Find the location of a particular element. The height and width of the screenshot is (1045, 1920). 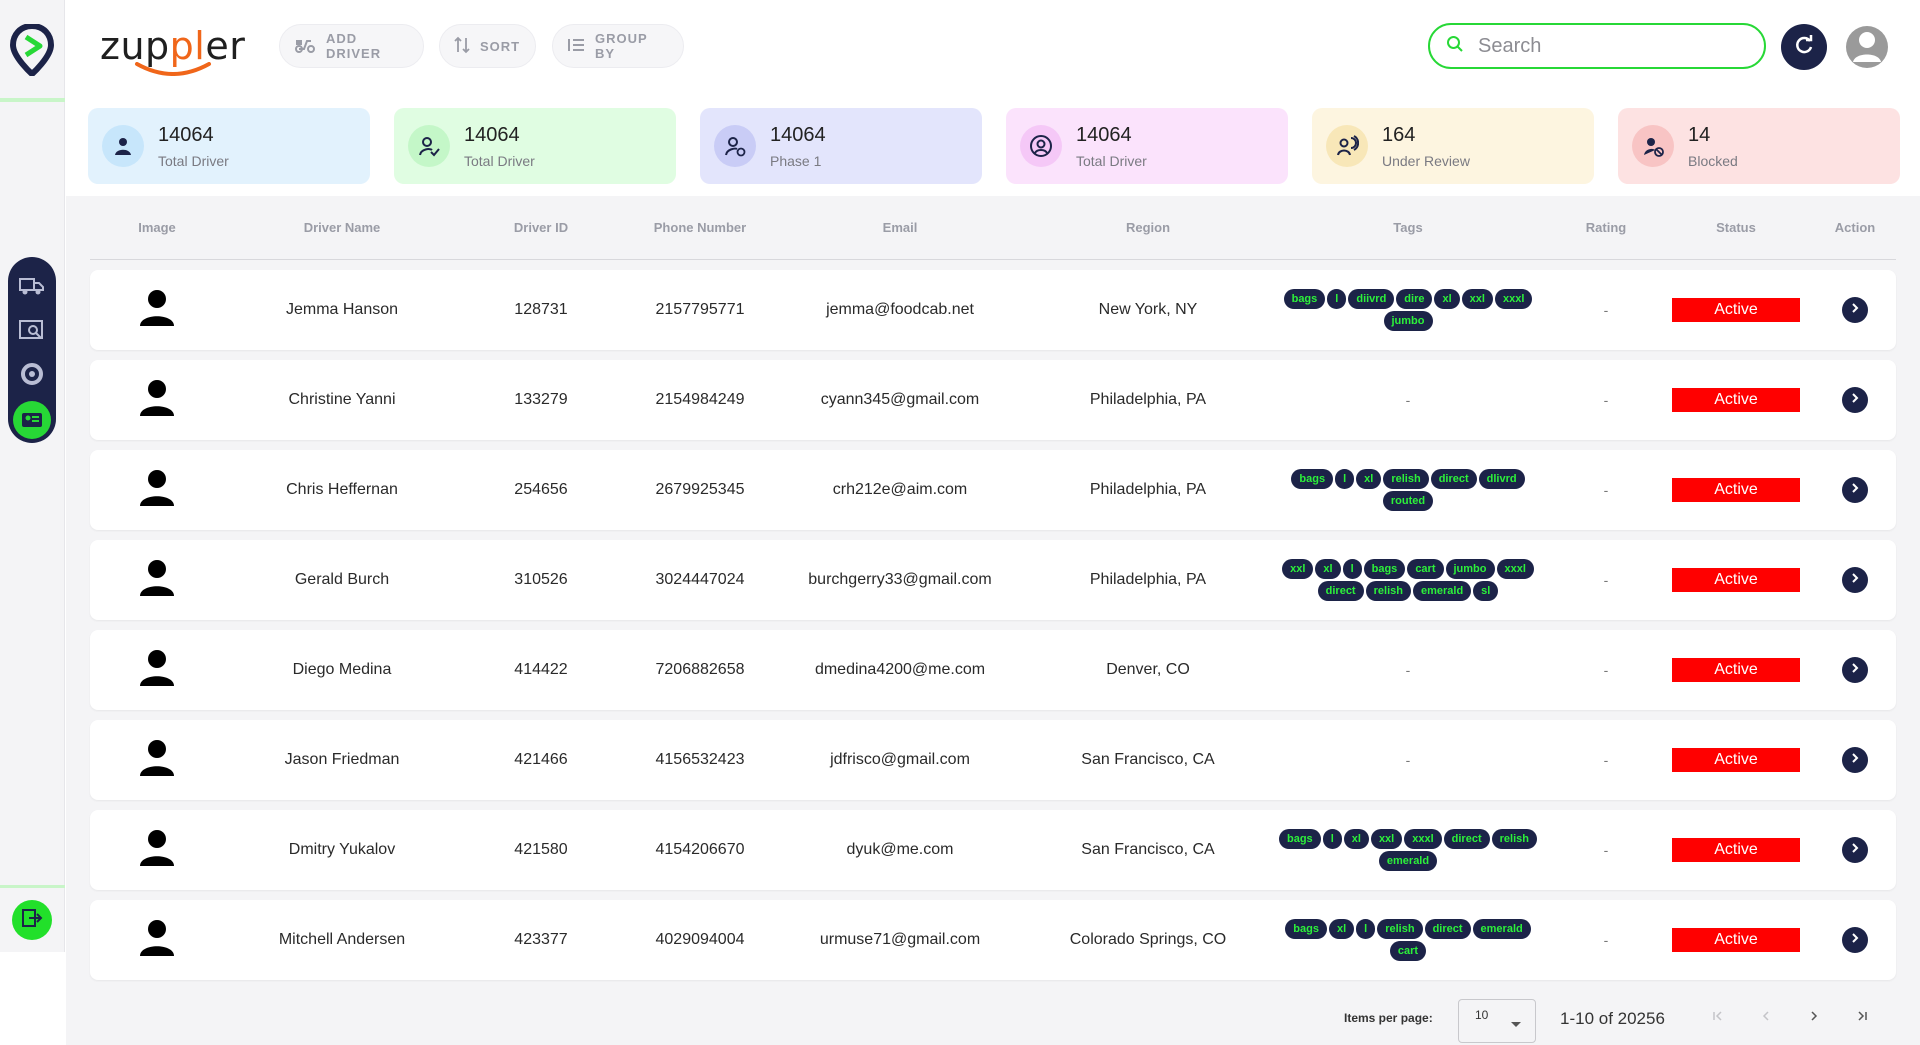

user-avatar is located at coordinates (1867, 47).